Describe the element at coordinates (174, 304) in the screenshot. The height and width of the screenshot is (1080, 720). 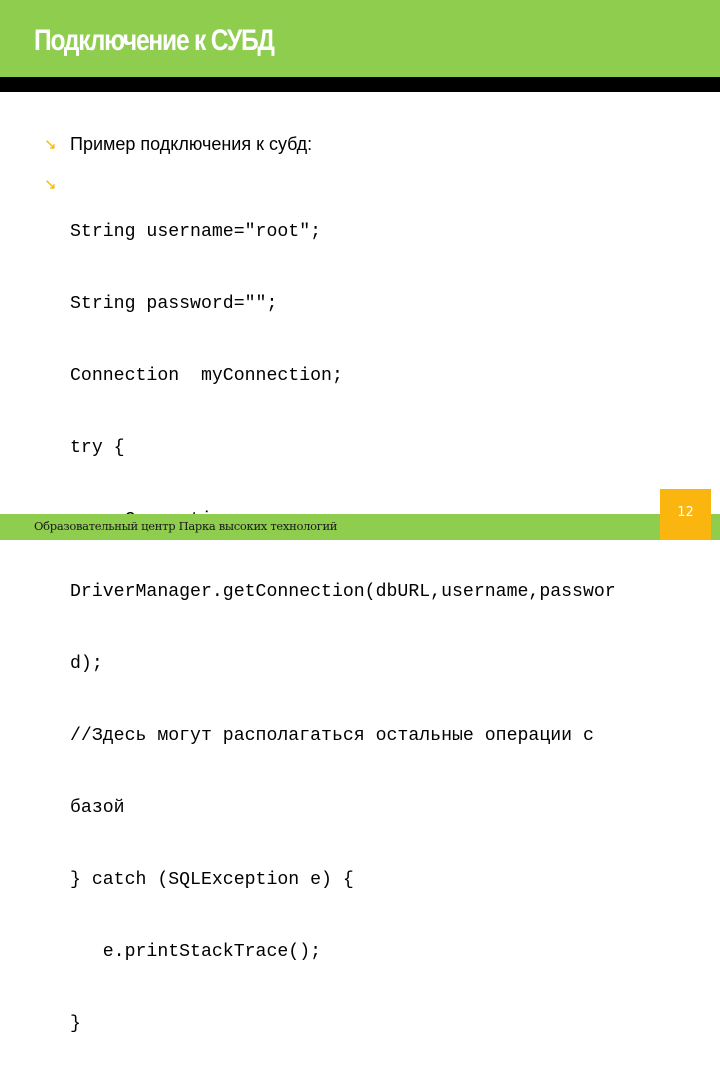
I see `code-line: String password="";` at that location.